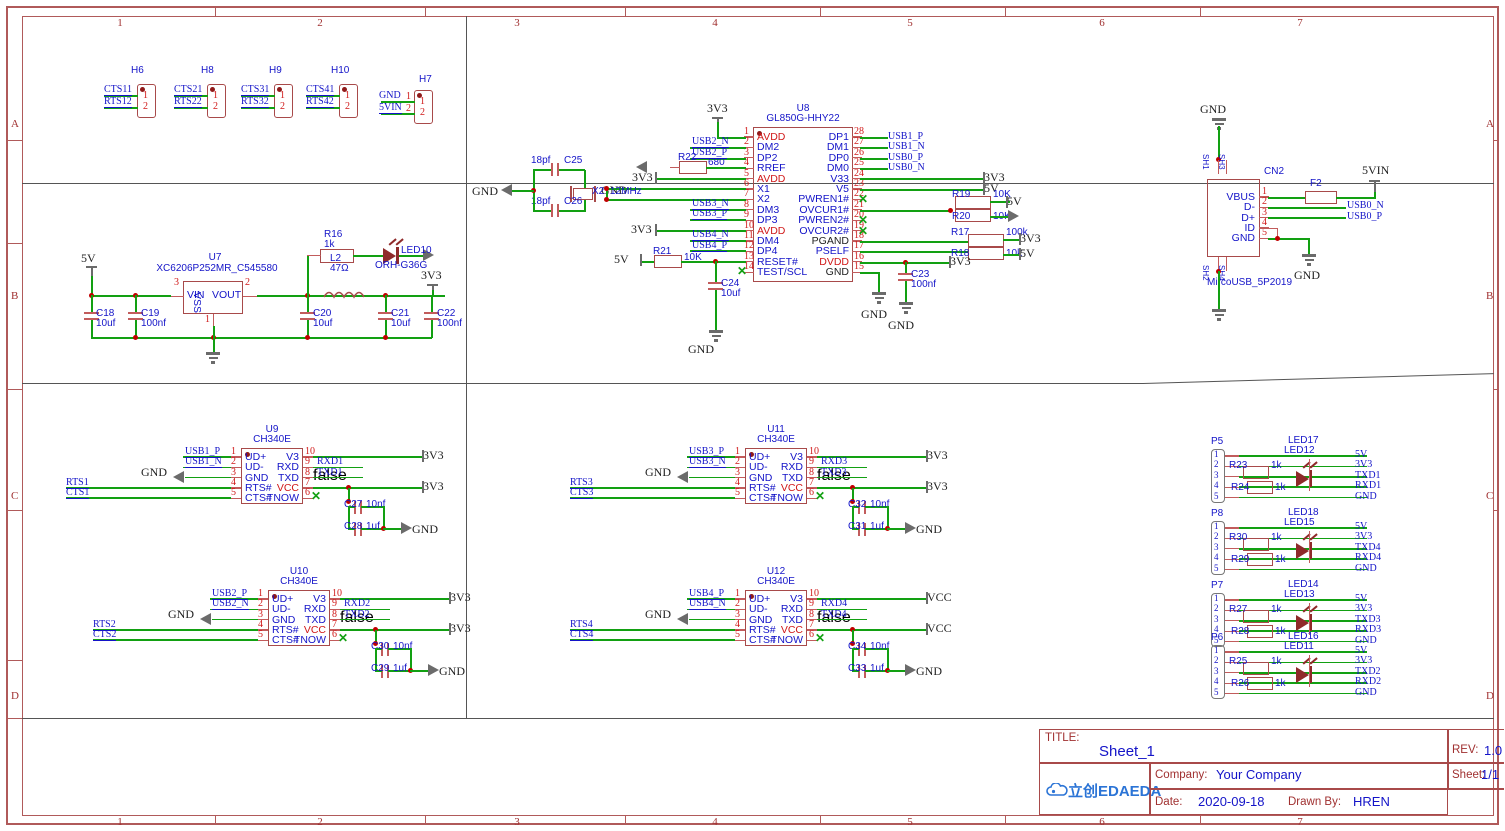  What do you see at coordinates (260, 635) in the screenshot?
I see `pin-number: 5` at bounding box center [260, 635].